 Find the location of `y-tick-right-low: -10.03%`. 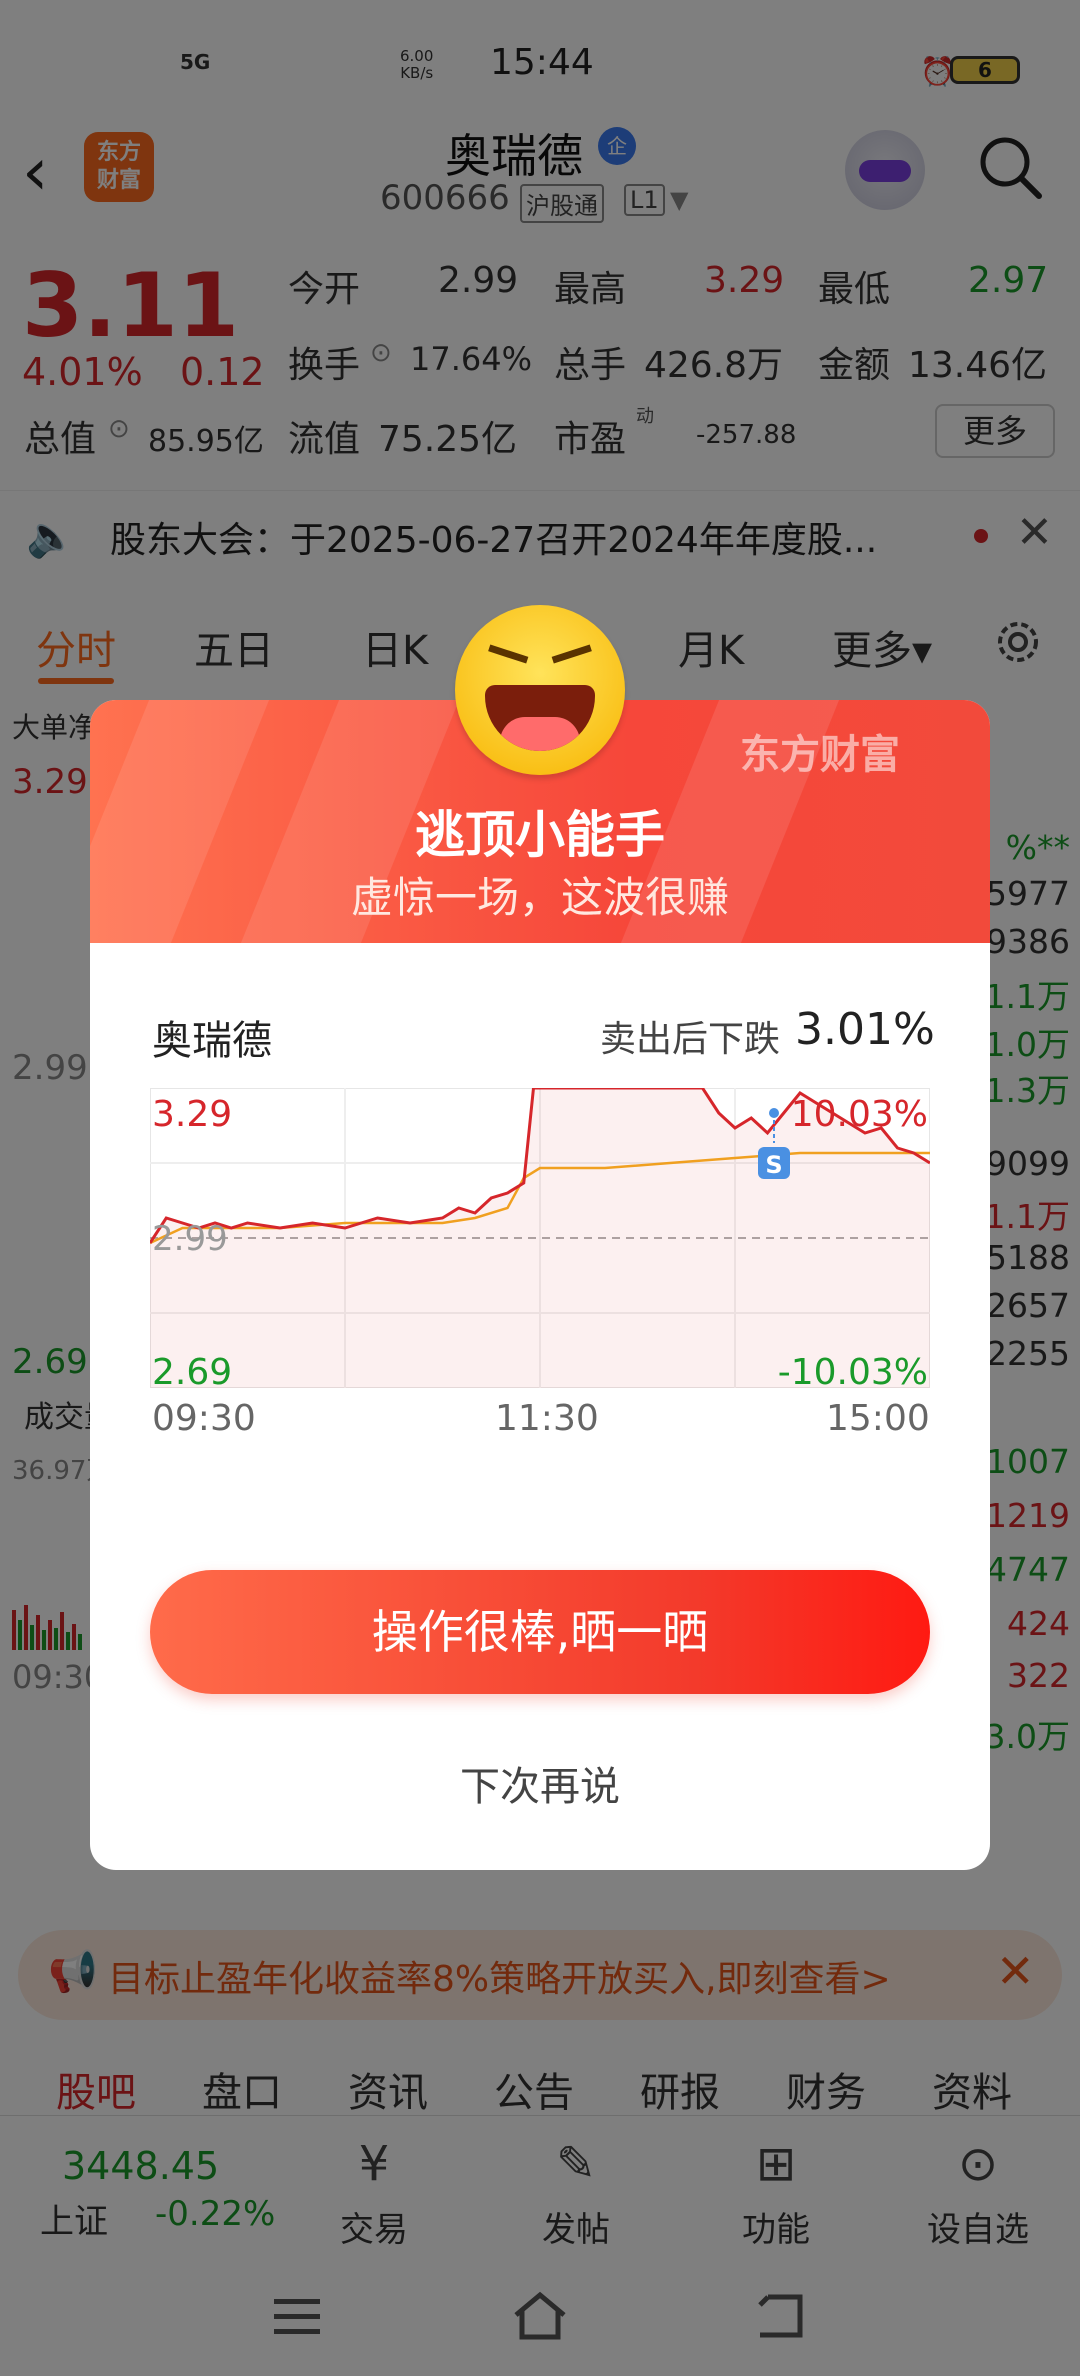

y-tick-right-low: -10.03% is located at coordinates (853, 1370).